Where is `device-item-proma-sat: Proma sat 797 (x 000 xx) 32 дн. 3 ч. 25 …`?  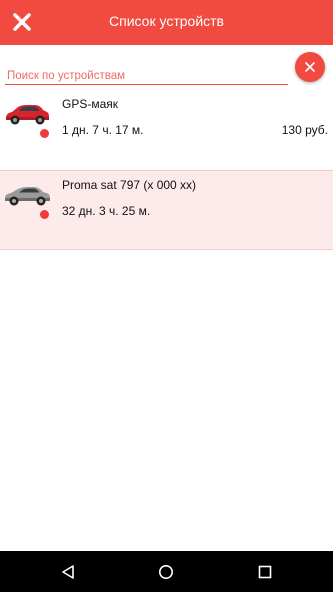 device-item-proma-sat: Proma sat 797 (x 000 xx) 32 дн. 3 ч. 25 … is located at coordinates (166, 210).